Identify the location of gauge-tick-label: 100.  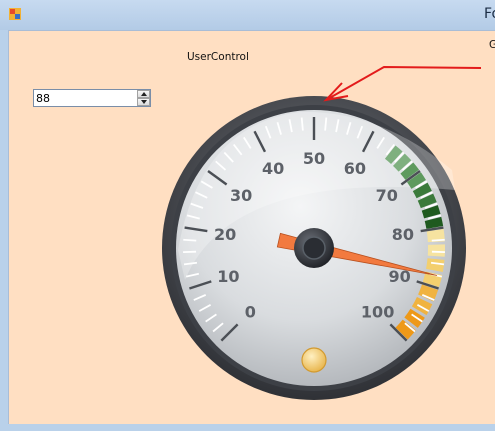
(377, 312).